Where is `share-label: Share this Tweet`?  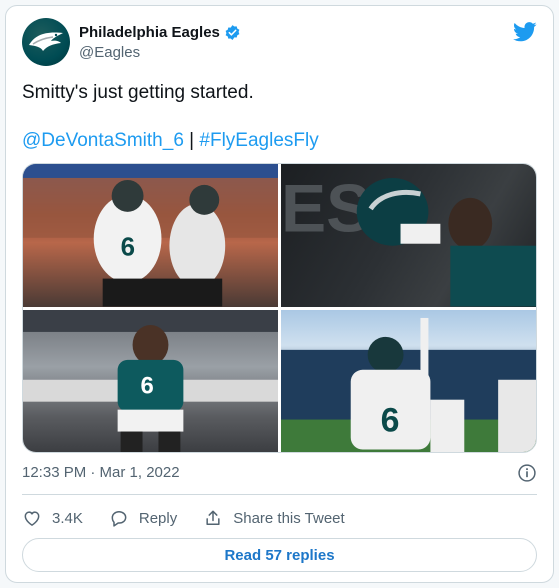
share-label: Share this Tweet is located at coordinates (289, 518).